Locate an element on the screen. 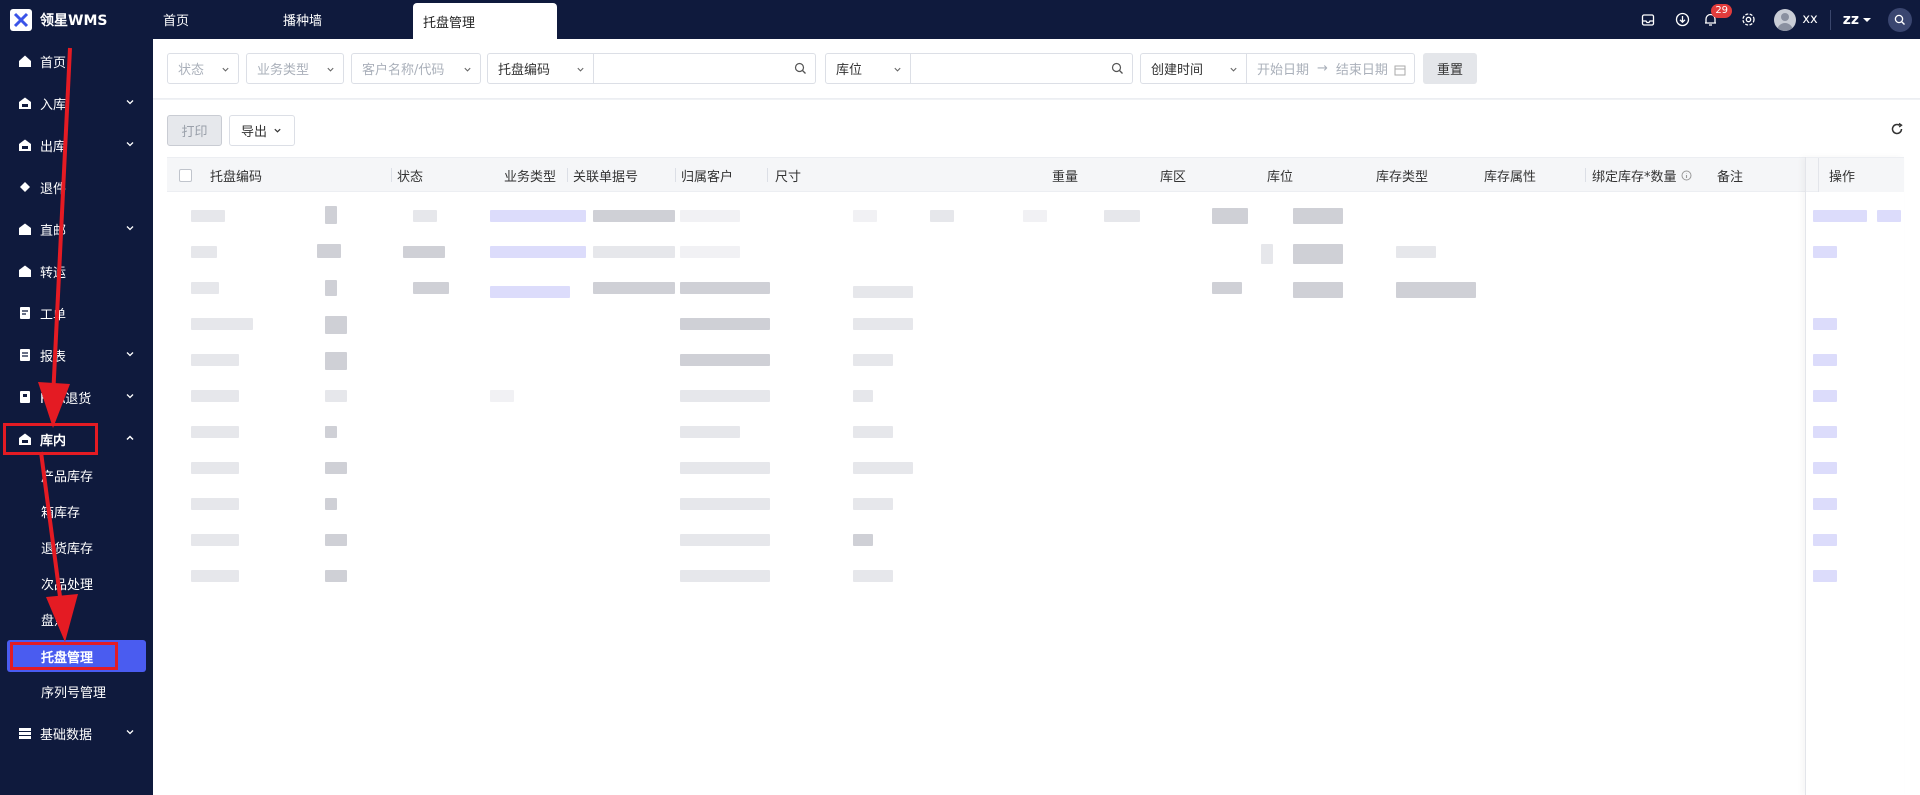  customer-select: 客户名称/代码 is located at coordinates (416, 68).